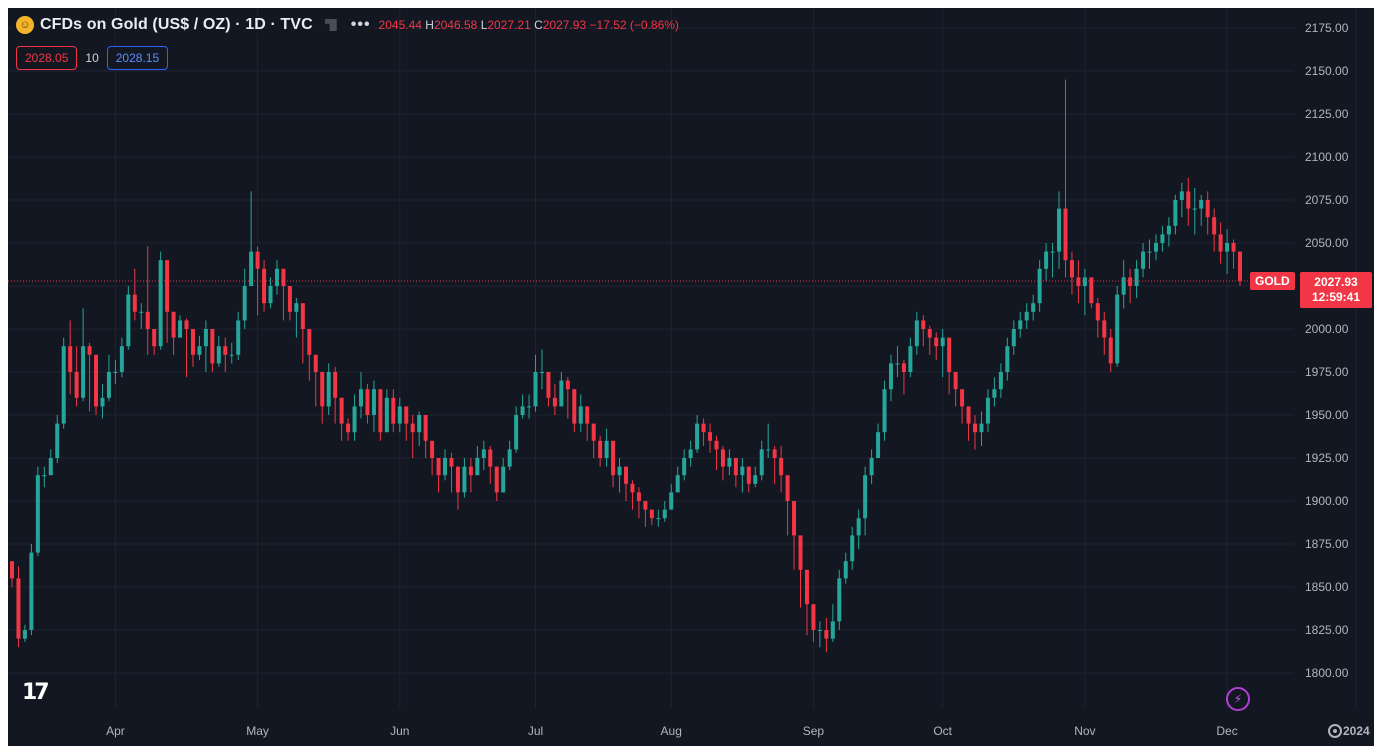 This screenshot has height=748, width=1382. I want to click on hide-icon, so click(330, 25).